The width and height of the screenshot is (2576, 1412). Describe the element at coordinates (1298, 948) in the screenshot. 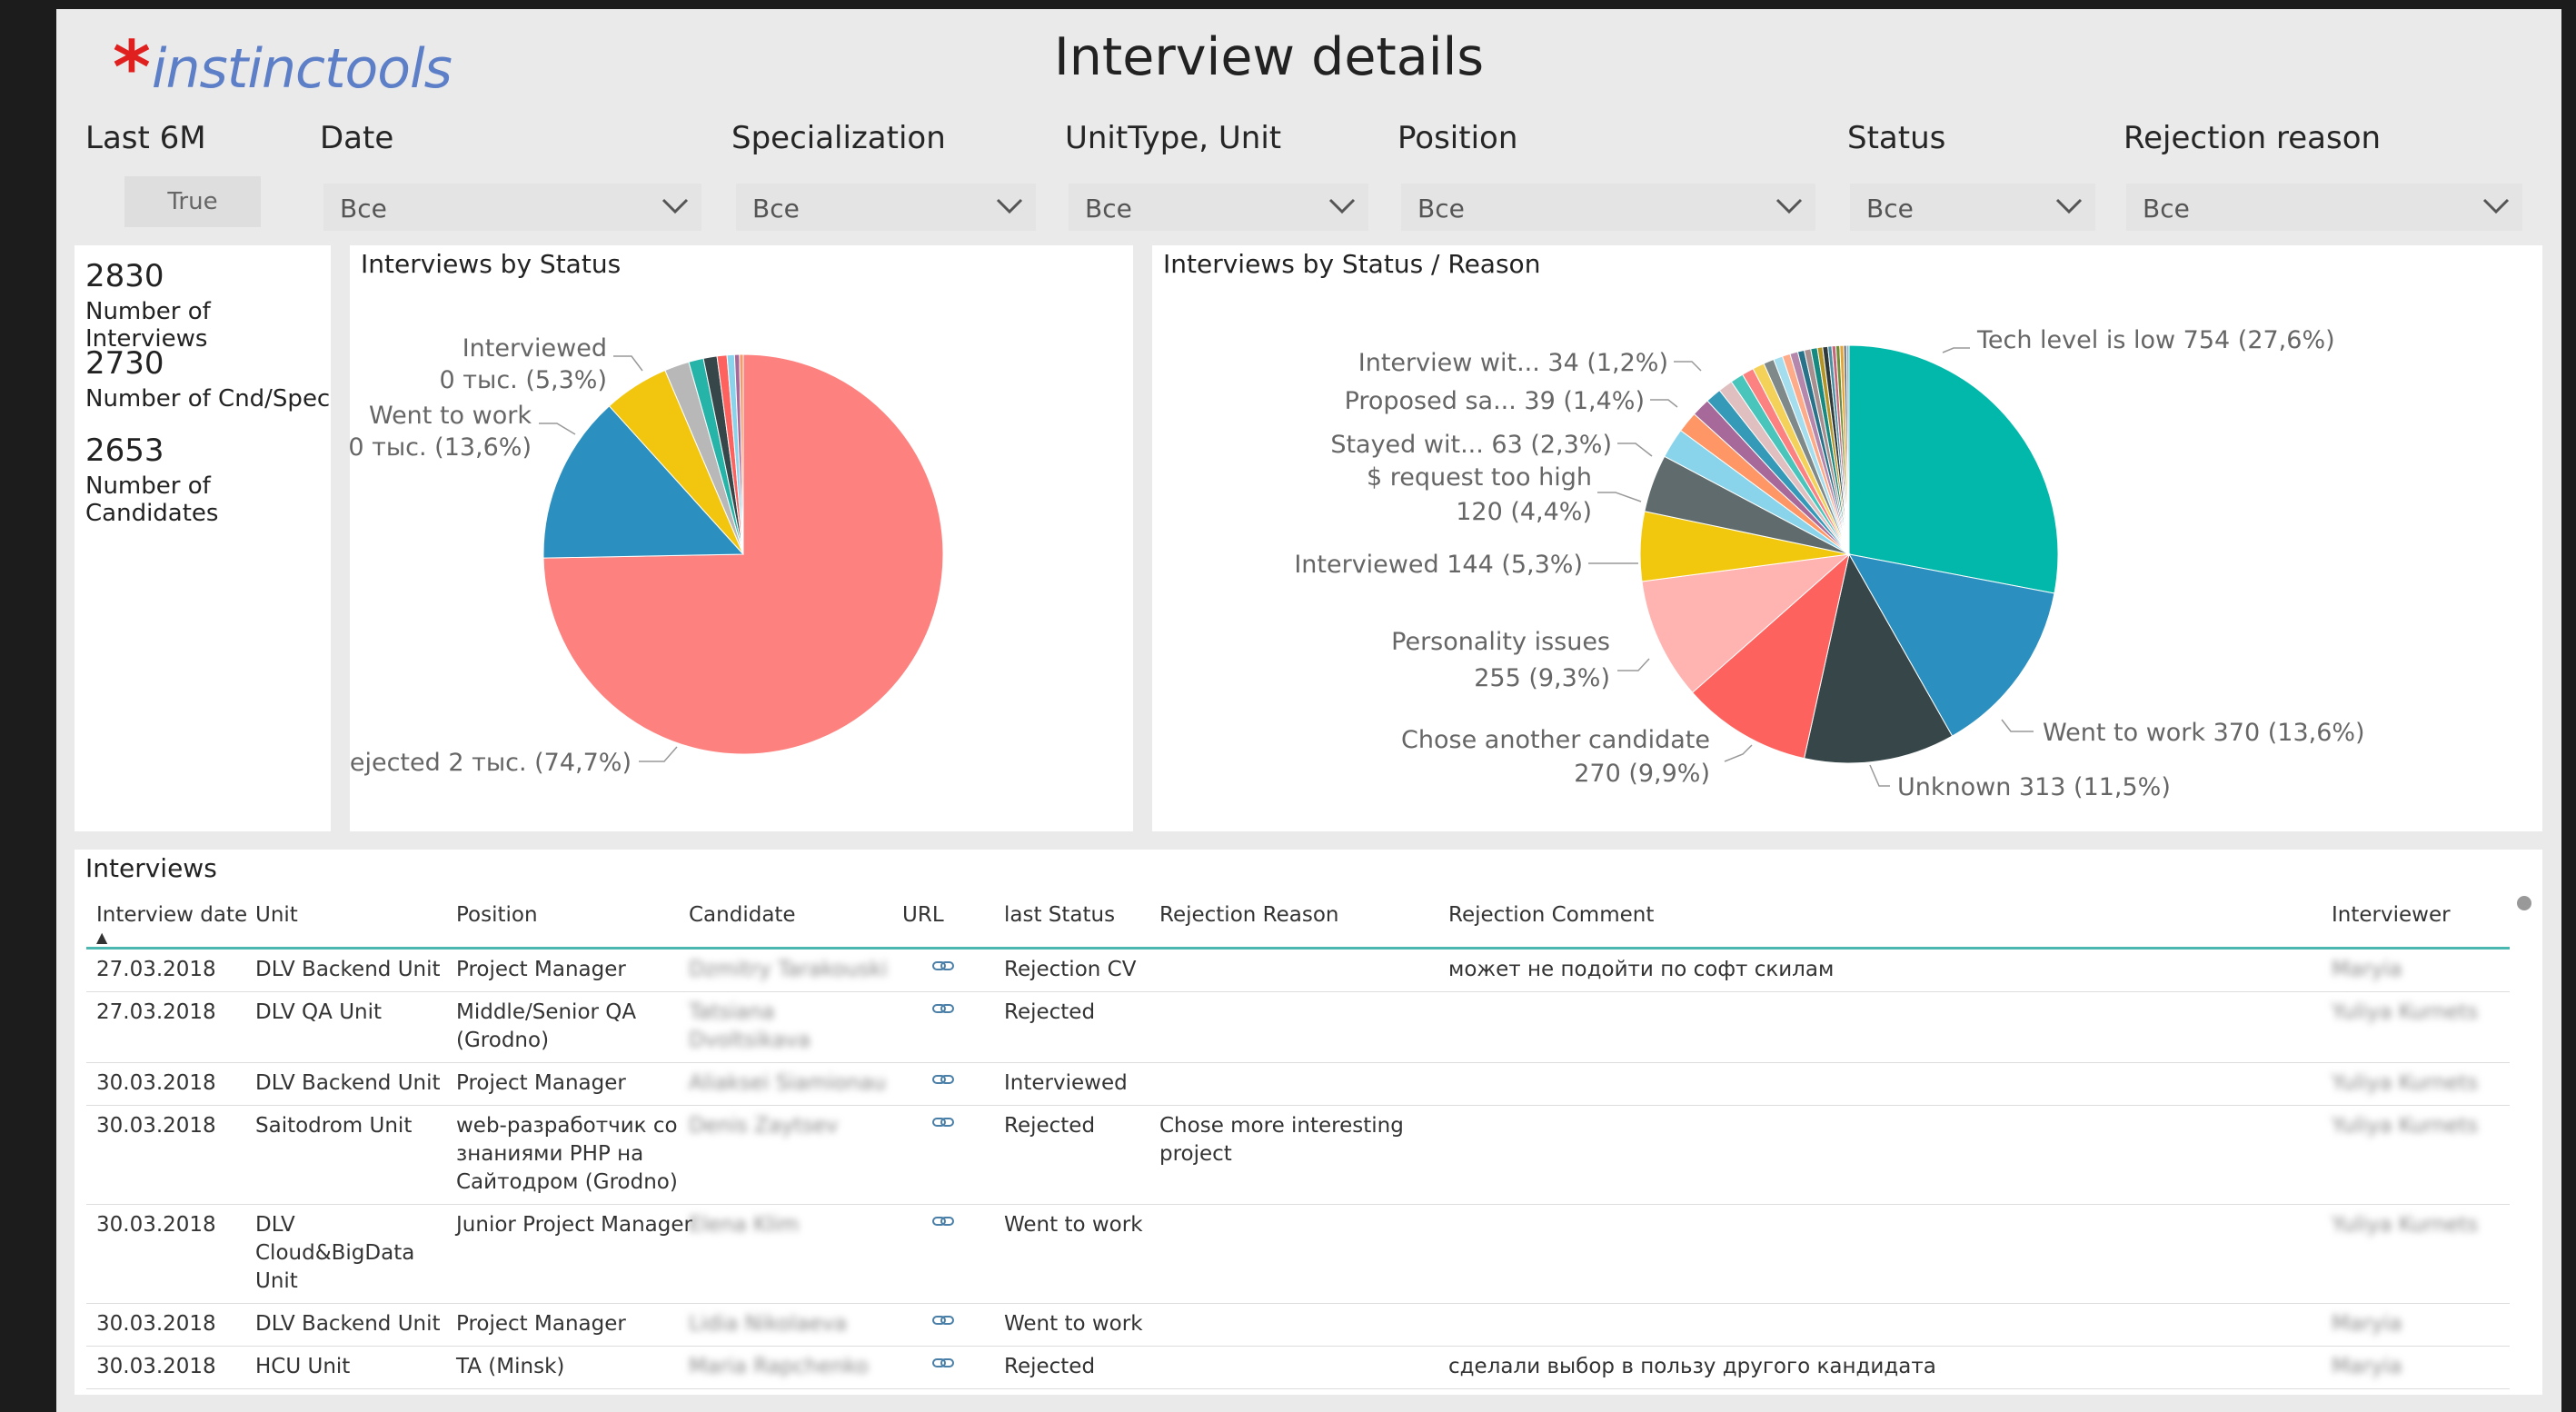

I see `header-divider` at that location.